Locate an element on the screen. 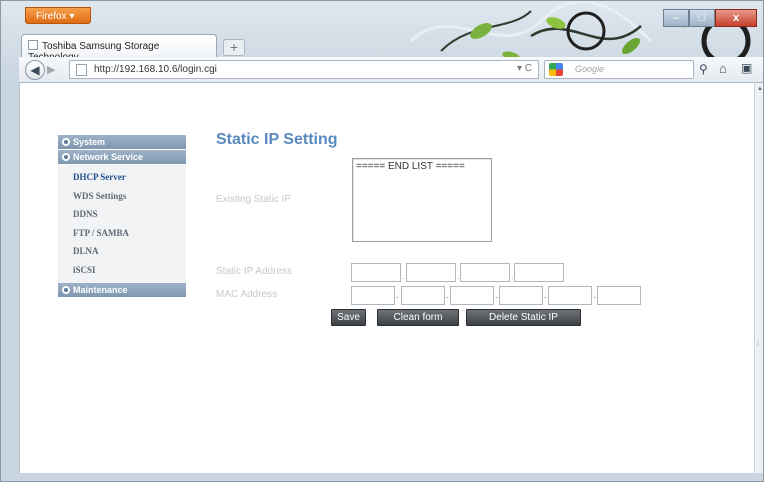 The width and height of the screenshot is (764, 482). window-controls: – □ x is located at coordinates (710, 18).